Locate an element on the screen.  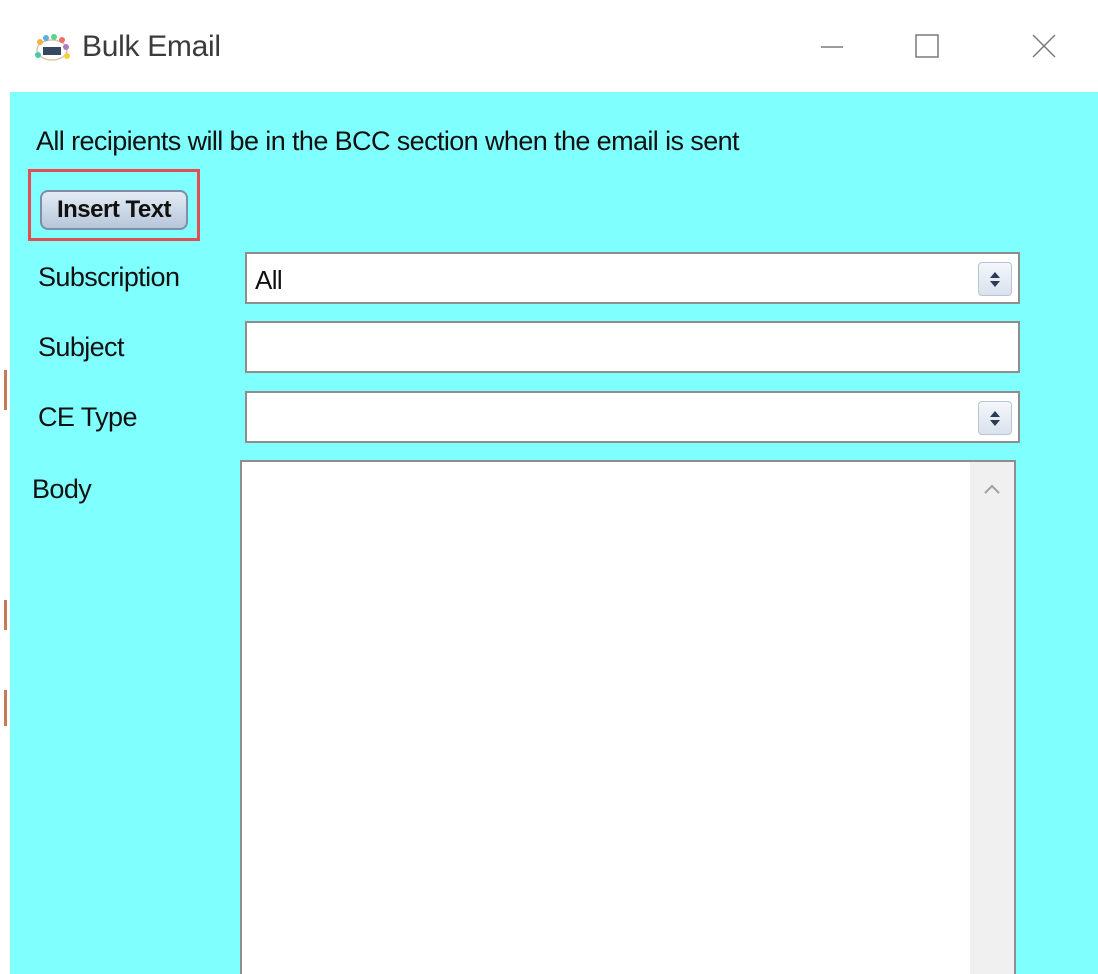
subject-label: Subject is located at coordinates (81, 347).